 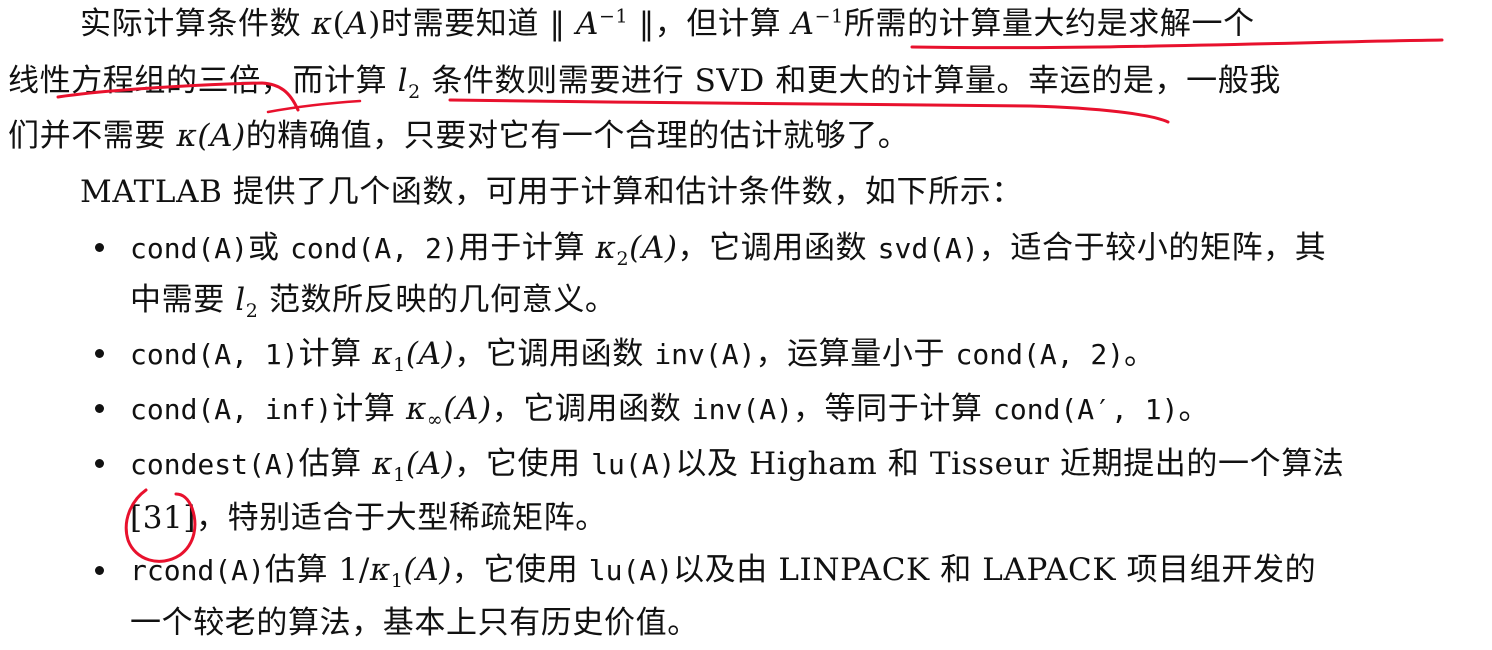 What do you see at coordinates (1152, 248) in the screenshot?
I see `text: ，适合于较小的矩阵，其` at bounding box center [1152, 248].